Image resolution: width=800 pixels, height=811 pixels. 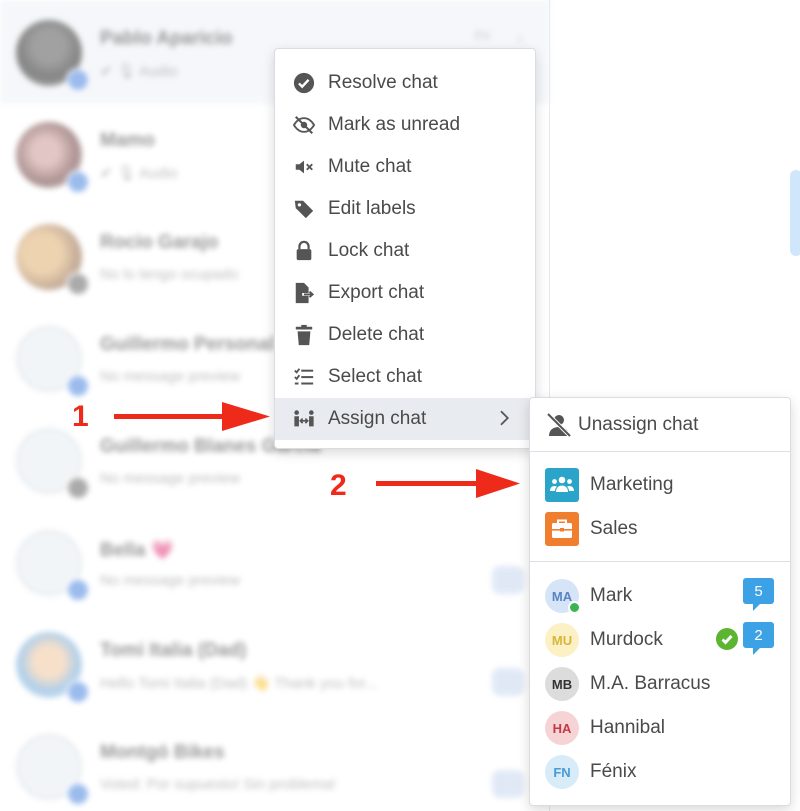 What do you see at coordinates (638, 424) in the screenshot?
I see `unassign-chat-label: Unassign chat` at bounding box center [638, 424].